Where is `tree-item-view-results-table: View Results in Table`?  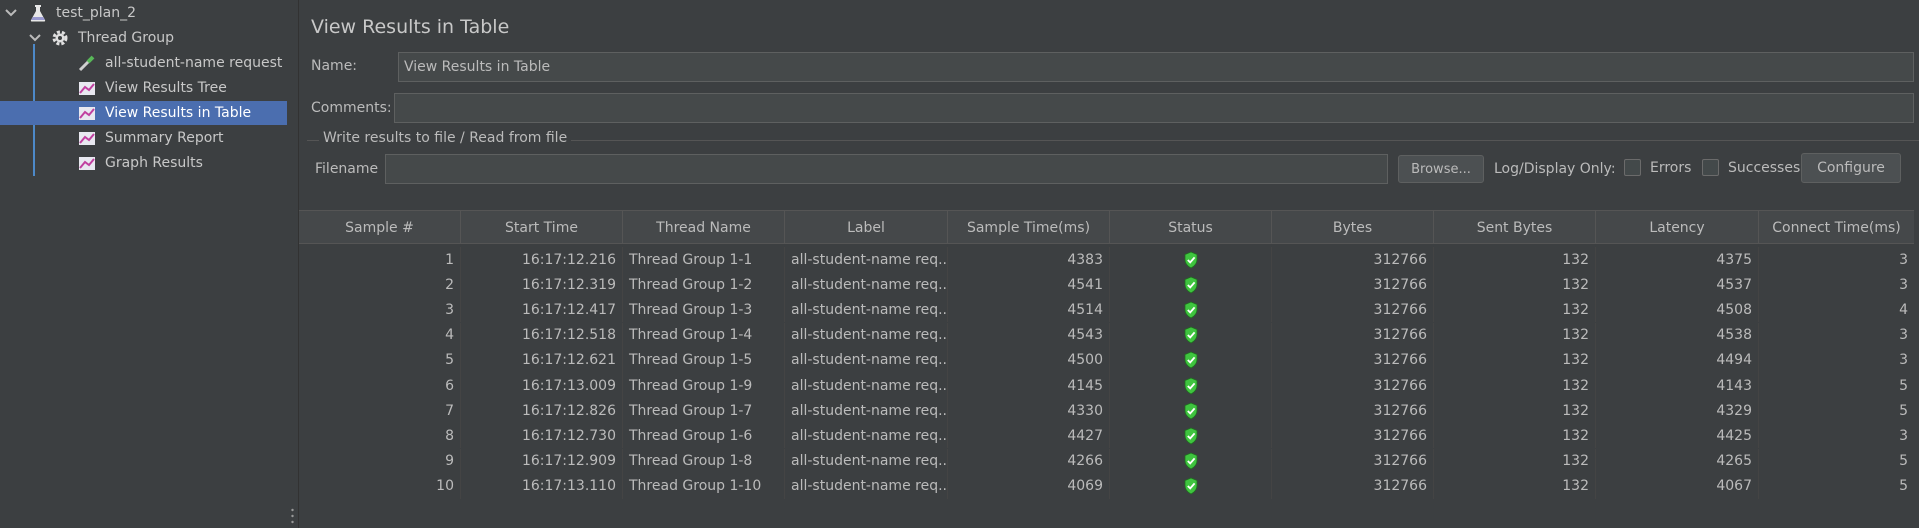
tree-item-view-results-table: View Results in Table is located at coordinates (143, 113).